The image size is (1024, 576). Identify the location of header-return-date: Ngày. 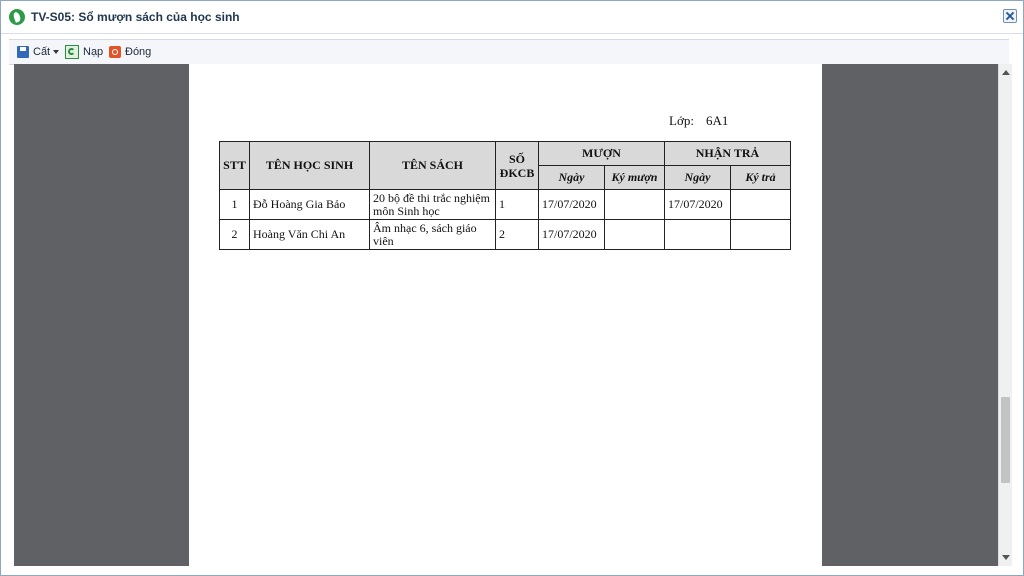
(697, 177).